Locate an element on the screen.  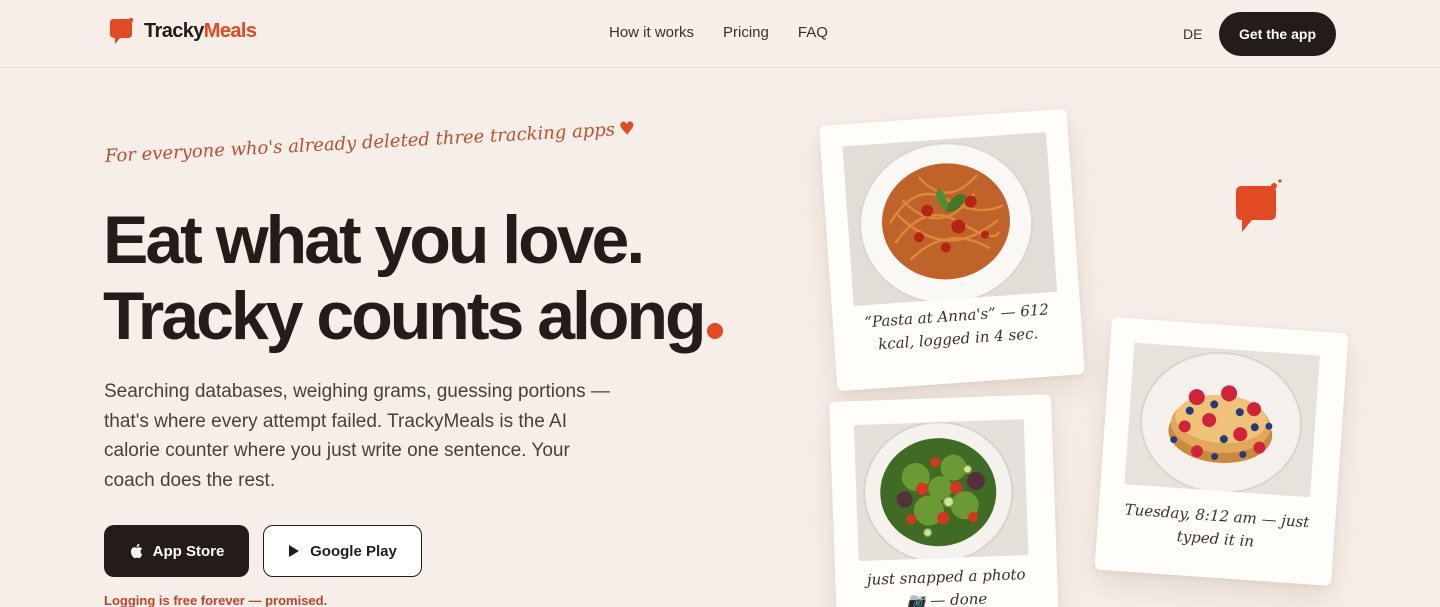
hero-headline: Eat what you love. Tracky counts along is located at coordinates (453, 278).